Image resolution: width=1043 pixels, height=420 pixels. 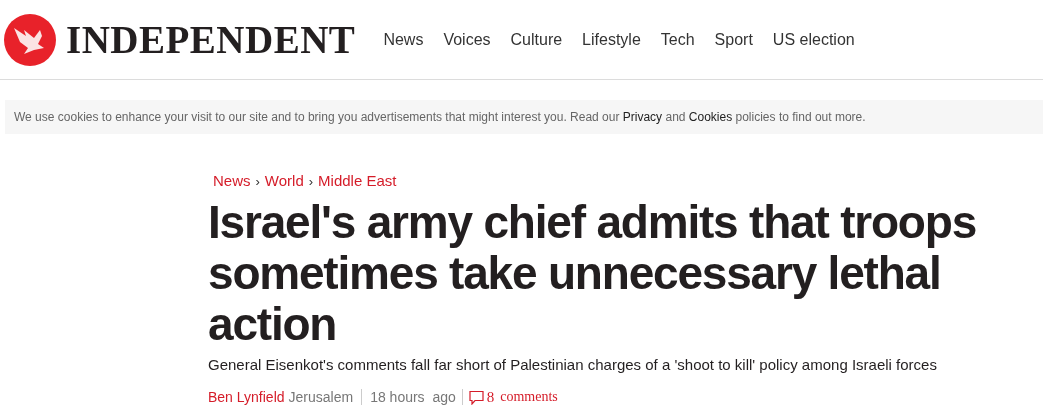 I want to click on policy-link: Cookies, so click(x=710, y=117).